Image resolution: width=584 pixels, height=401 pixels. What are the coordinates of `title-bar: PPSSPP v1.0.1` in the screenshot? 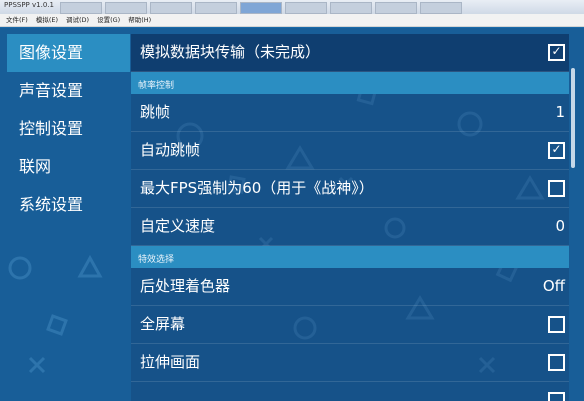 It's located at (292, 7).